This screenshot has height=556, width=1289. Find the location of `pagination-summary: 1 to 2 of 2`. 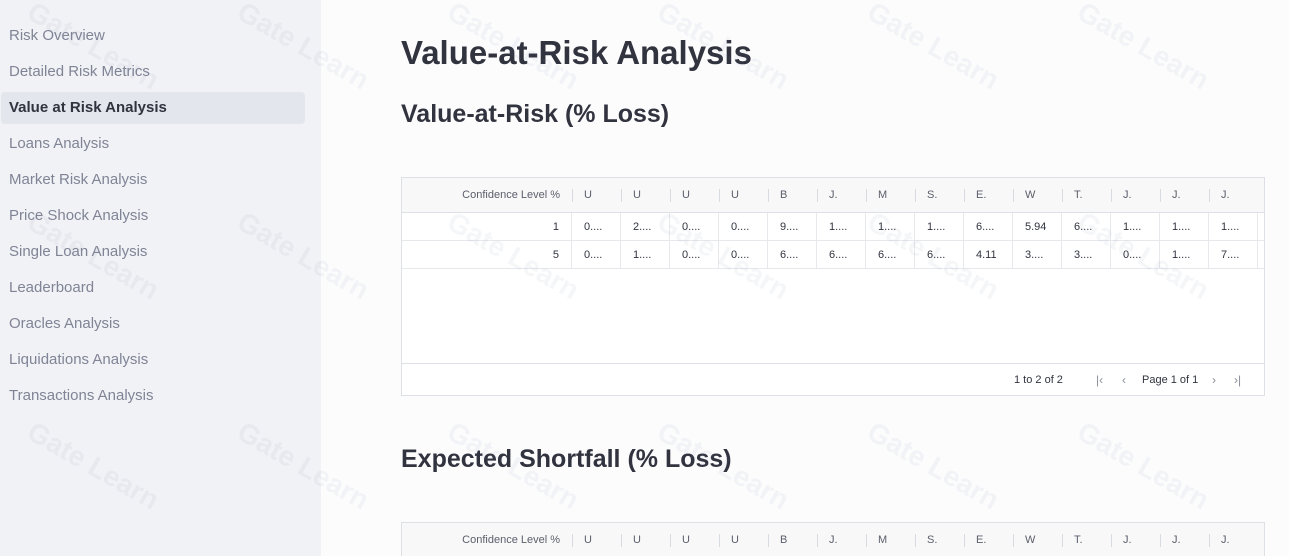

pagination-summary: 1 to 2 of 2 is located at coordinates (1038, 380).